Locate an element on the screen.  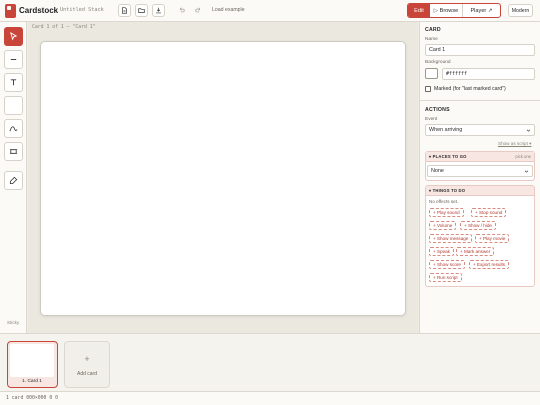
tool-frame is located at coordinates (13, 151).